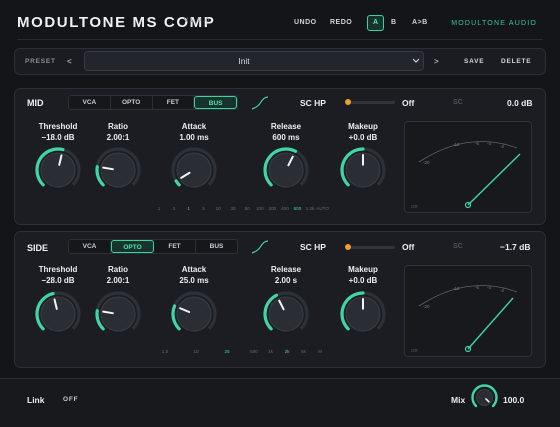 Image resolution: width=560 pixels, height=427 pixels. What do you see at coordinates (118, 269) in the screenshot?
I see `side-ratio-label: Ratio` at bounding box center [118, 269].